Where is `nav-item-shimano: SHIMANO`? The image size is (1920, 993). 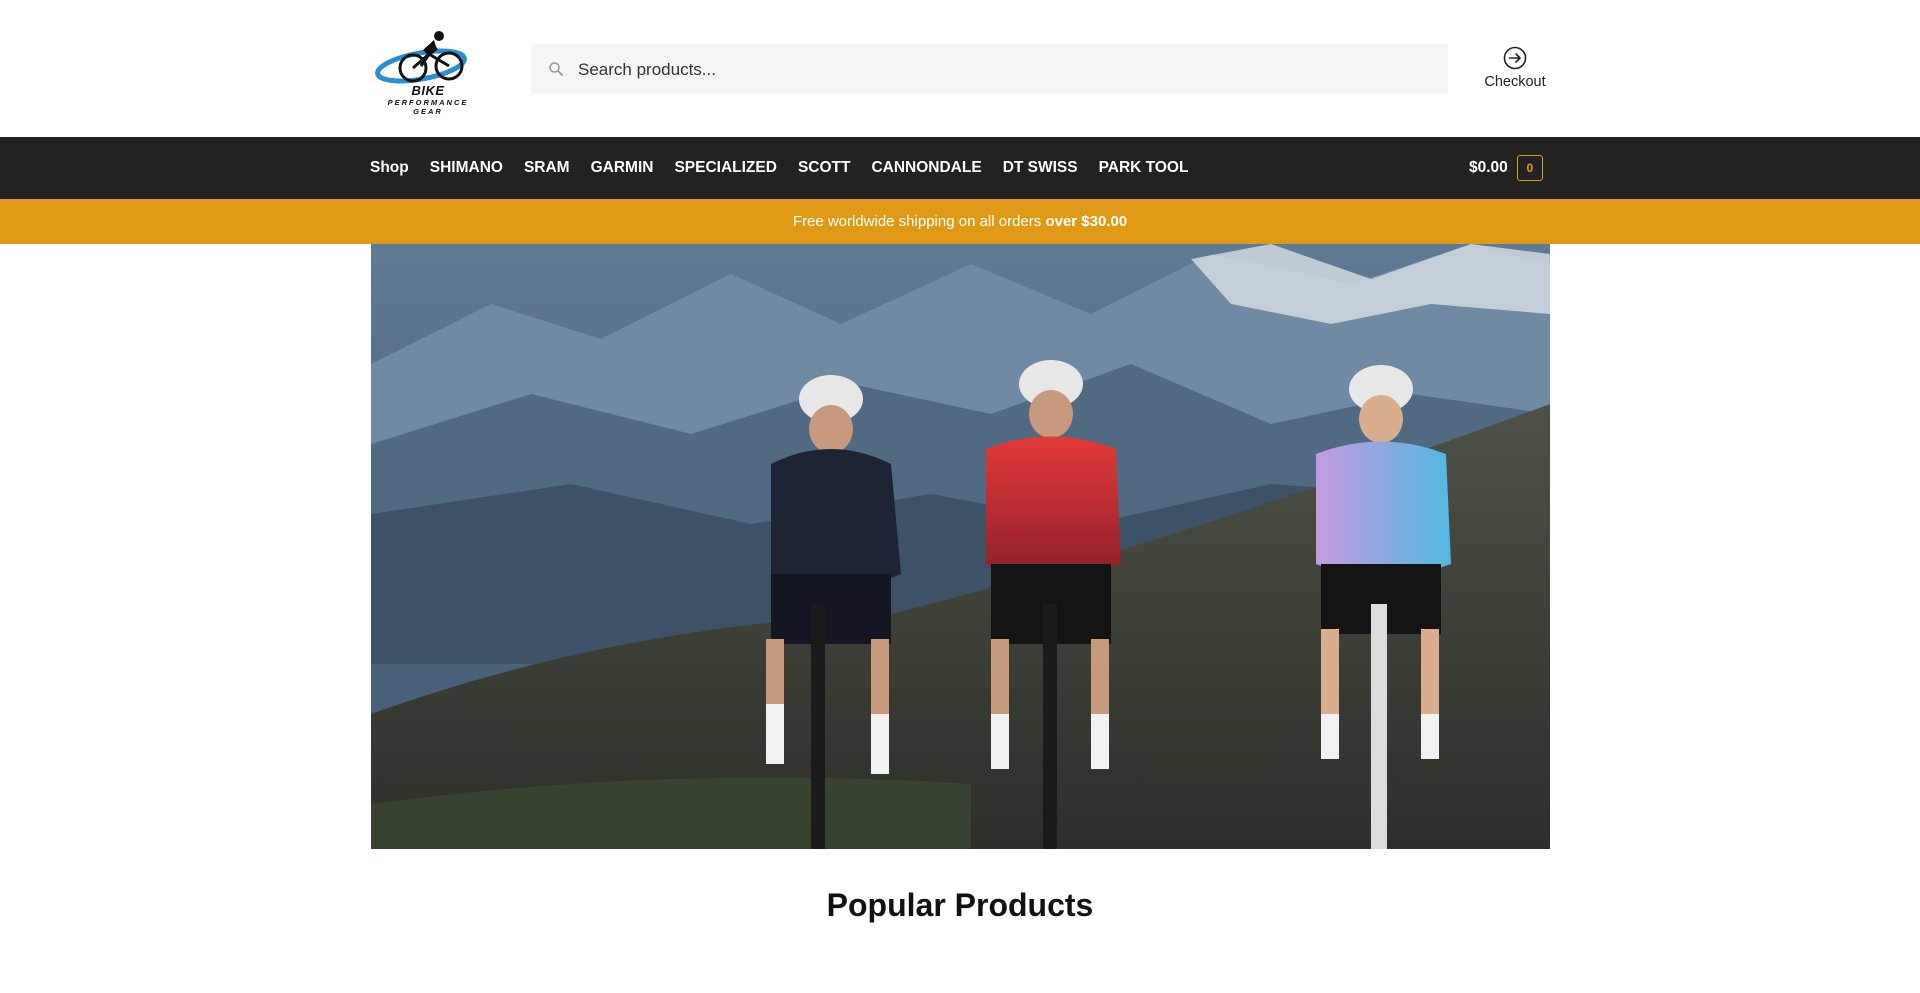
nav-item-shimano: SHIMANO is located at coordinates (466, 168).